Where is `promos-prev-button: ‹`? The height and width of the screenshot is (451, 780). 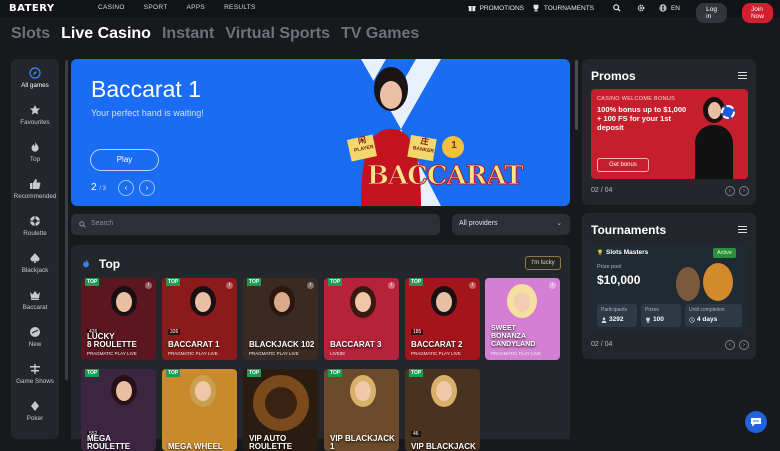
promos-prev-button: ‹ is located at coordinates (730, 191).